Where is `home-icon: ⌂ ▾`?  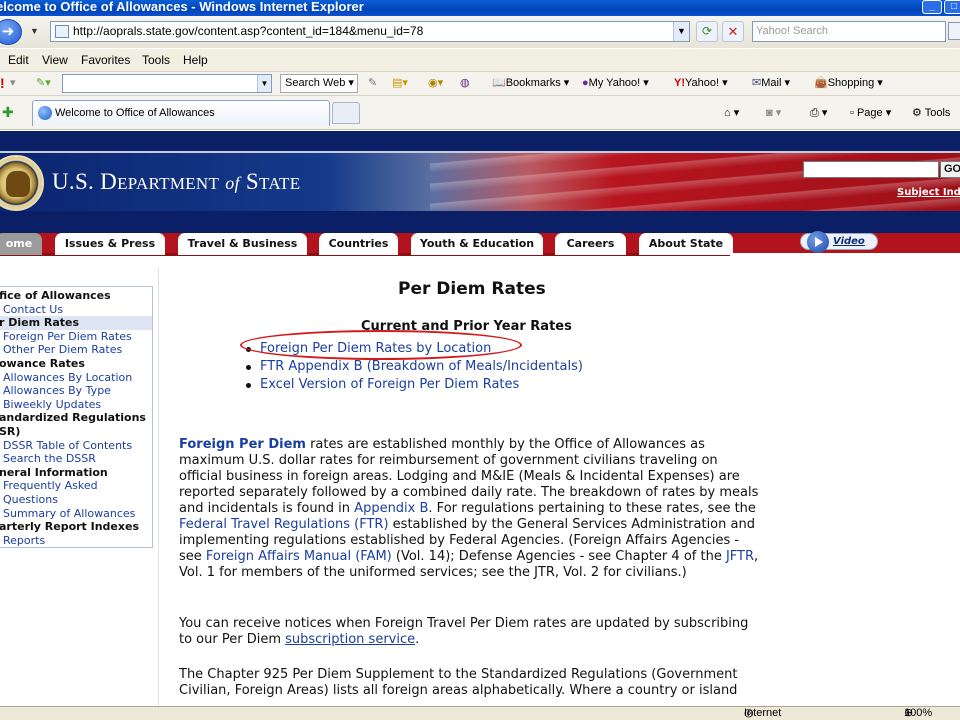
home-icon: ⌂ ▾ is located at coordinates (731, 113).